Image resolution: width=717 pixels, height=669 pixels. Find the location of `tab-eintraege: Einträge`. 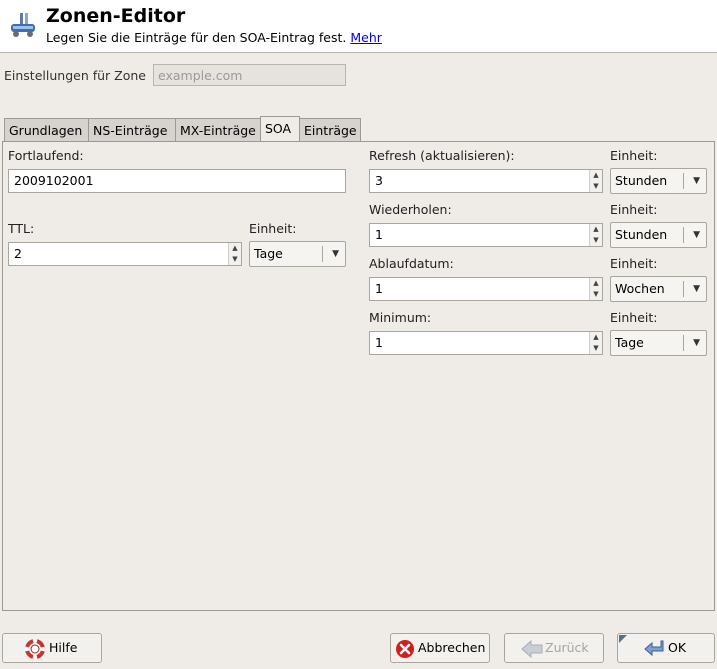

tab-eintraege: Einträge is located at coordinates (330, 129).